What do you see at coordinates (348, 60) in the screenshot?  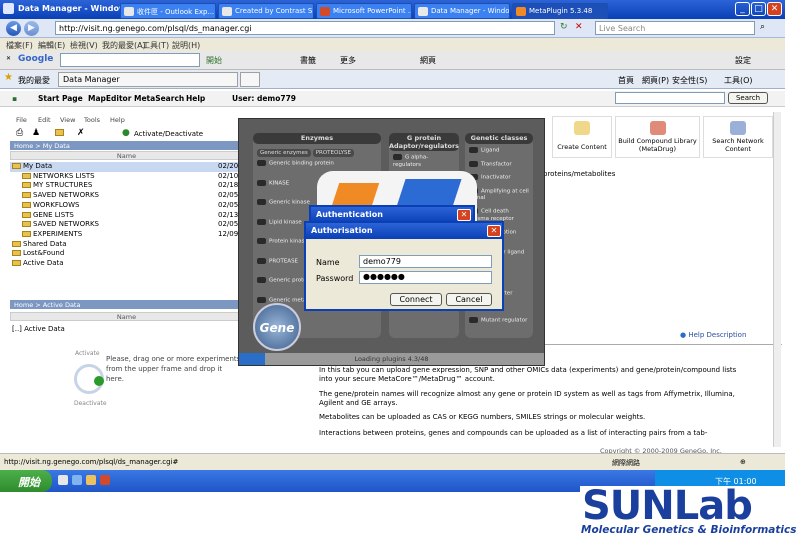 I see `more-button: 更多` at bounding box center [348, 60].